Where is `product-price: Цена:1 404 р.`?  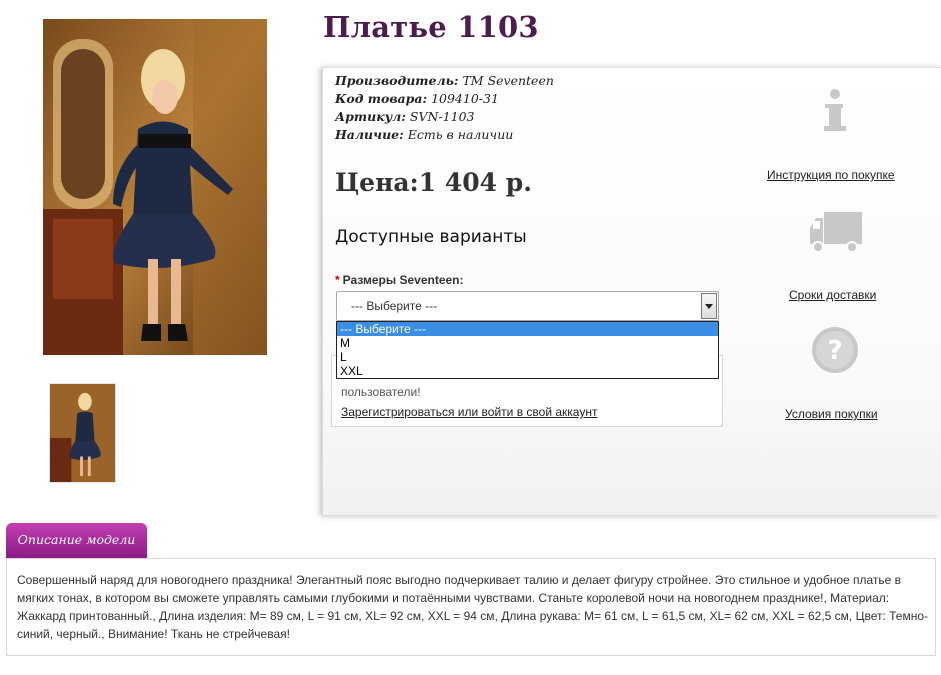
product-price: Цена:1 404 р. is located at coordinates (433, 182).